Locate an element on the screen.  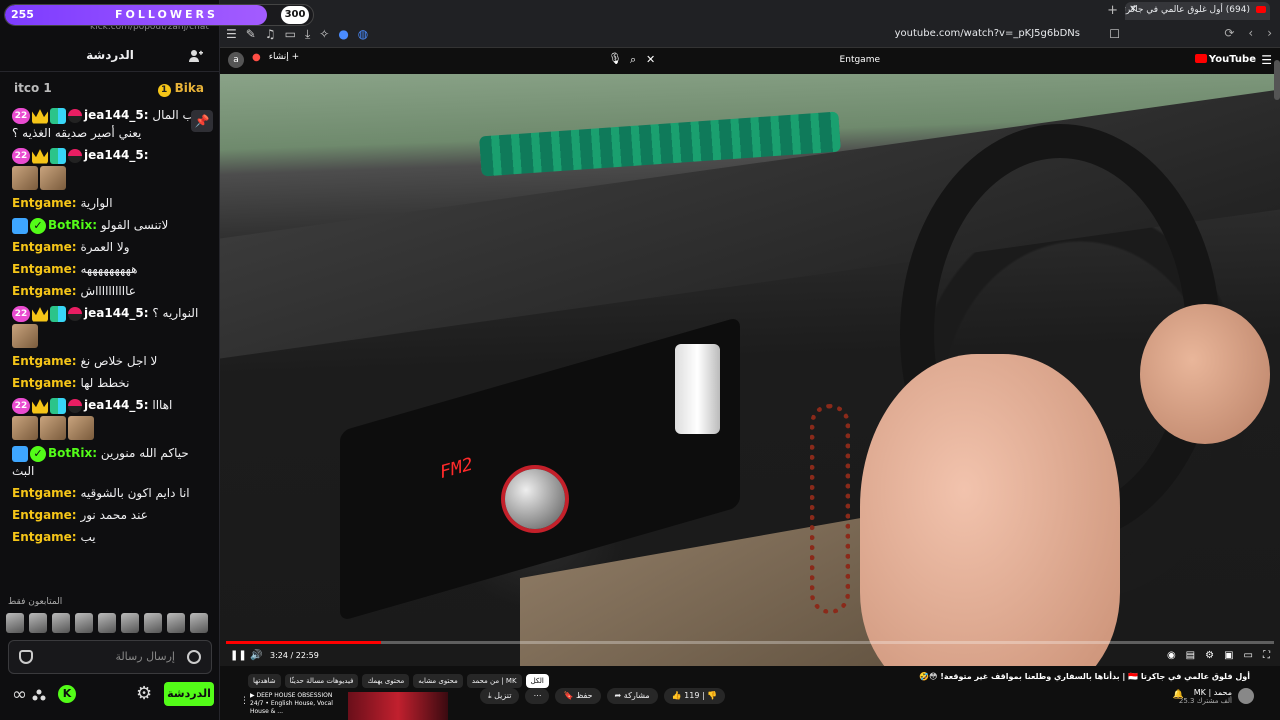
filter-chip: من محمد | MK is located at coordinates (494, 681).